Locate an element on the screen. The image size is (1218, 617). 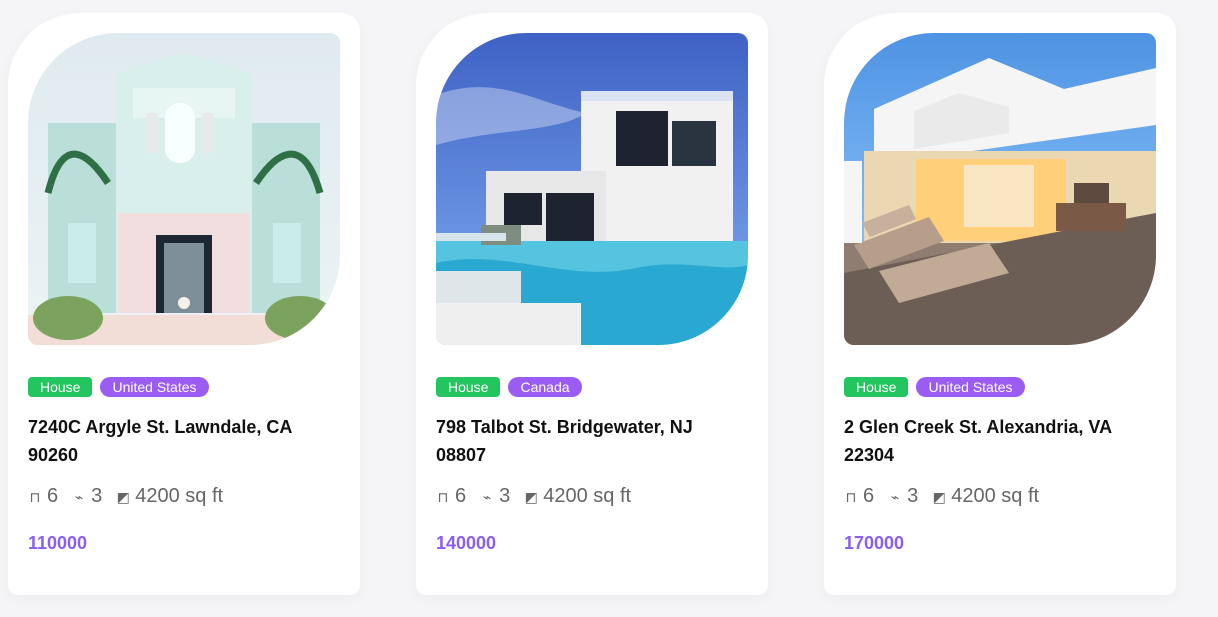
property-price: 170000 is located at coordinates (874, 543).